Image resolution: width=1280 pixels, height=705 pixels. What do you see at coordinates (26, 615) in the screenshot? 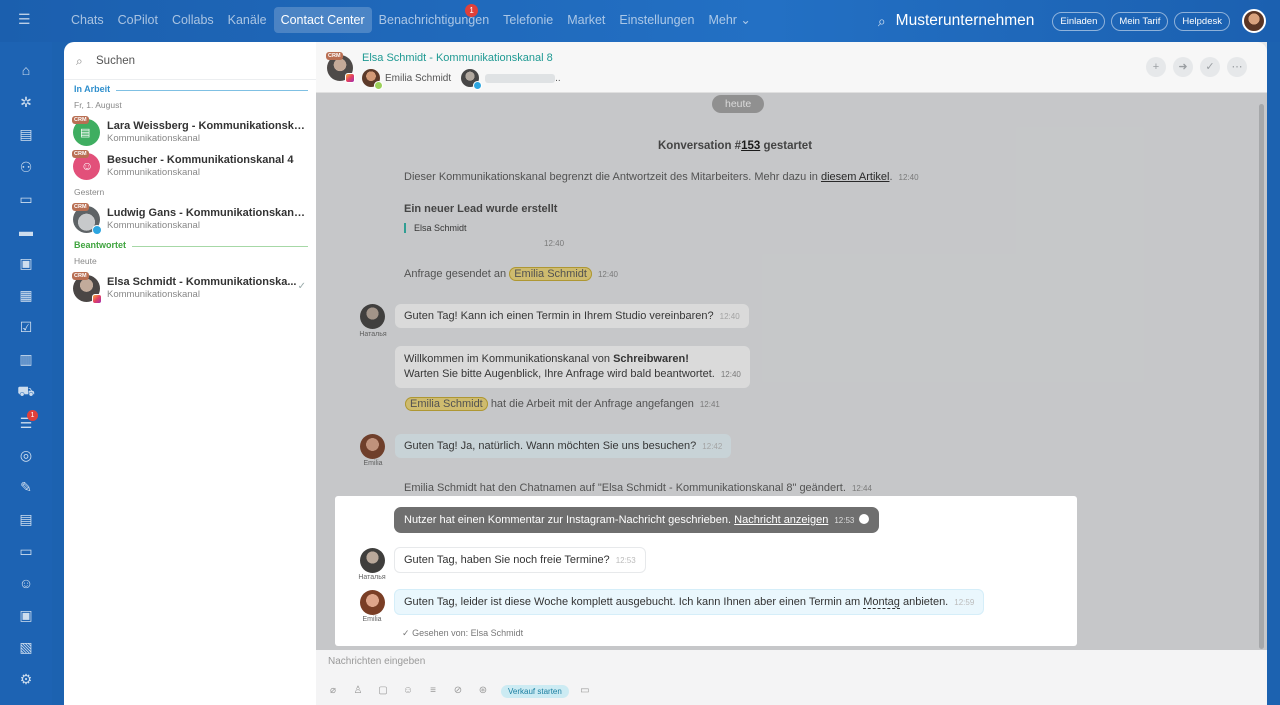
I see `box-icon: ▣` at bounding box center [26, 615].